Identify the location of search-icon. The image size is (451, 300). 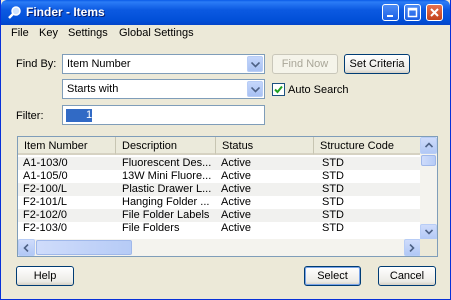
(14, 12).